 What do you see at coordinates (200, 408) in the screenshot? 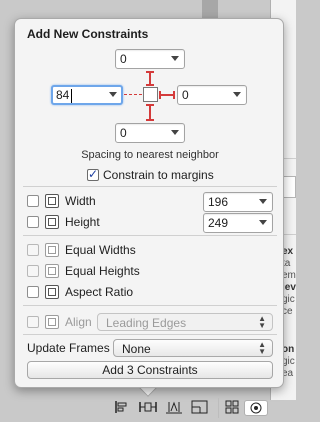
I see `resizing-behavior-icon` at bounding box center [200, 408].